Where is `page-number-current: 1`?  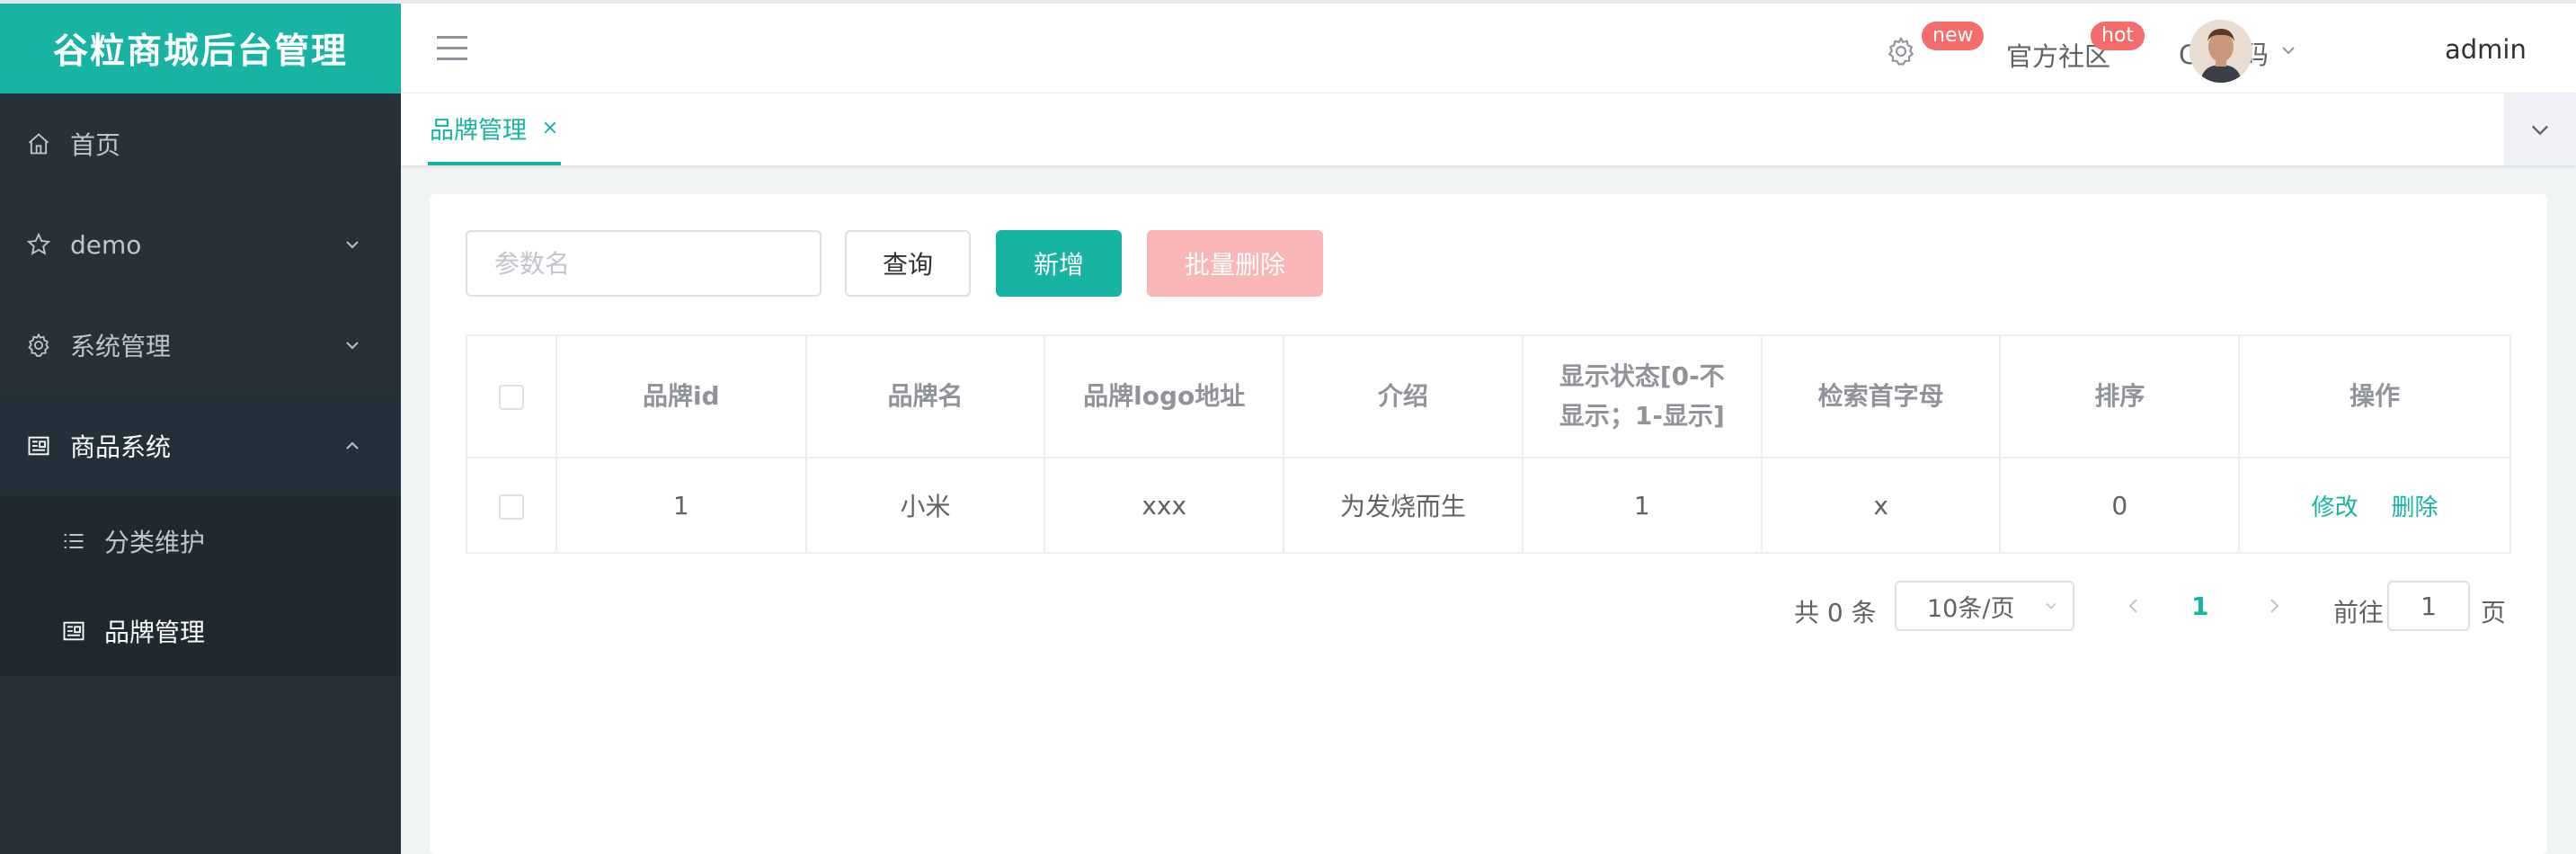
page-number-current: 1 is located at coordinates (2199, 606).